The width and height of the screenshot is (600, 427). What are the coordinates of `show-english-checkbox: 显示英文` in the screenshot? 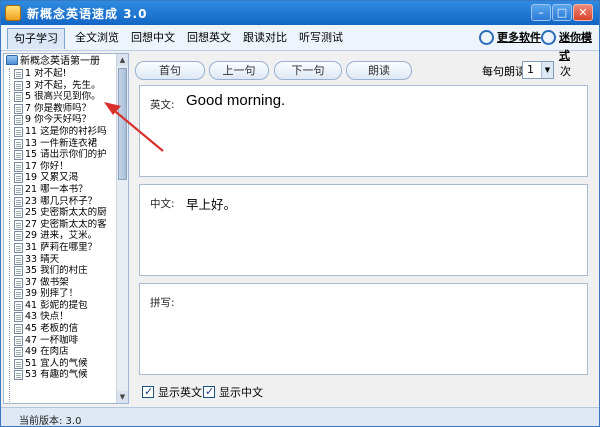 It's located at (172, 392).